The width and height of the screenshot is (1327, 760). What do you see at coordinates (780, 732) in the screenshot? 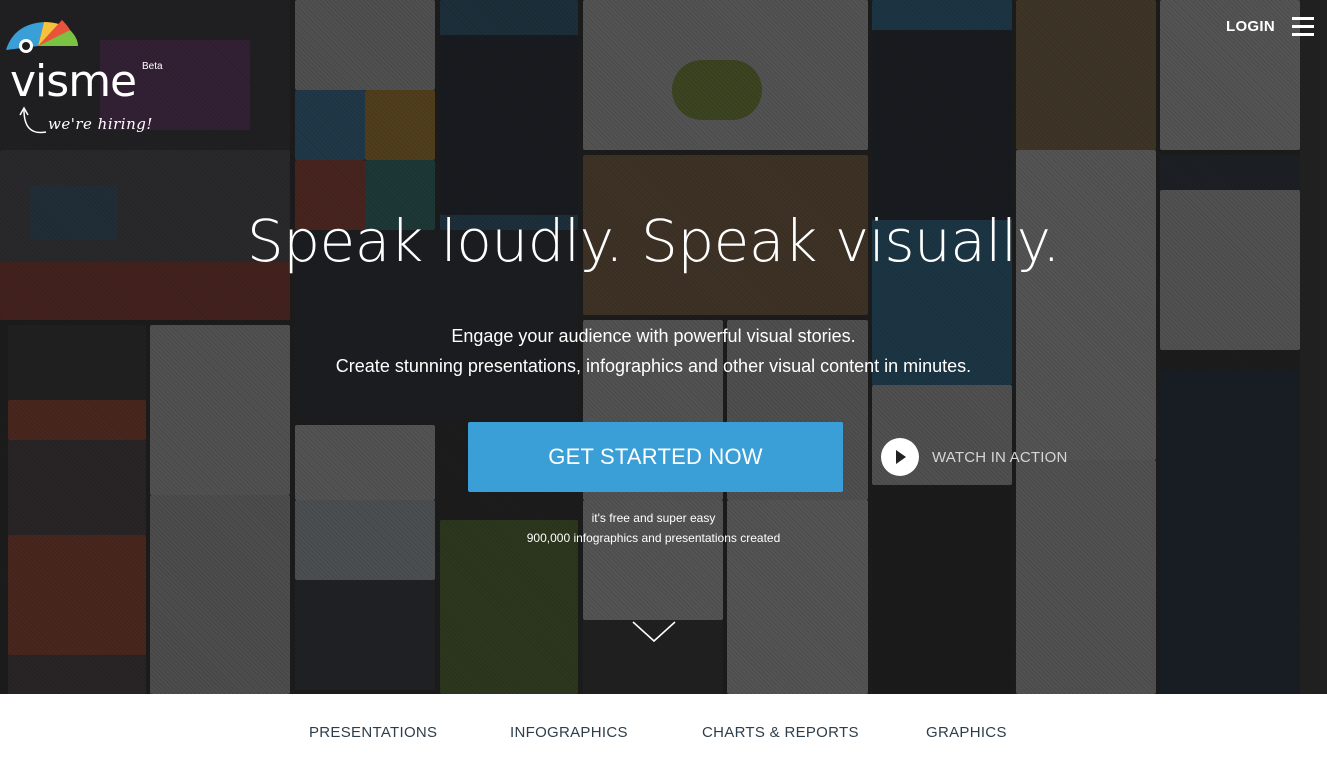
I see `tab-charts-reports: CHARTS & REPORTS` at bounding box center [780, 732].